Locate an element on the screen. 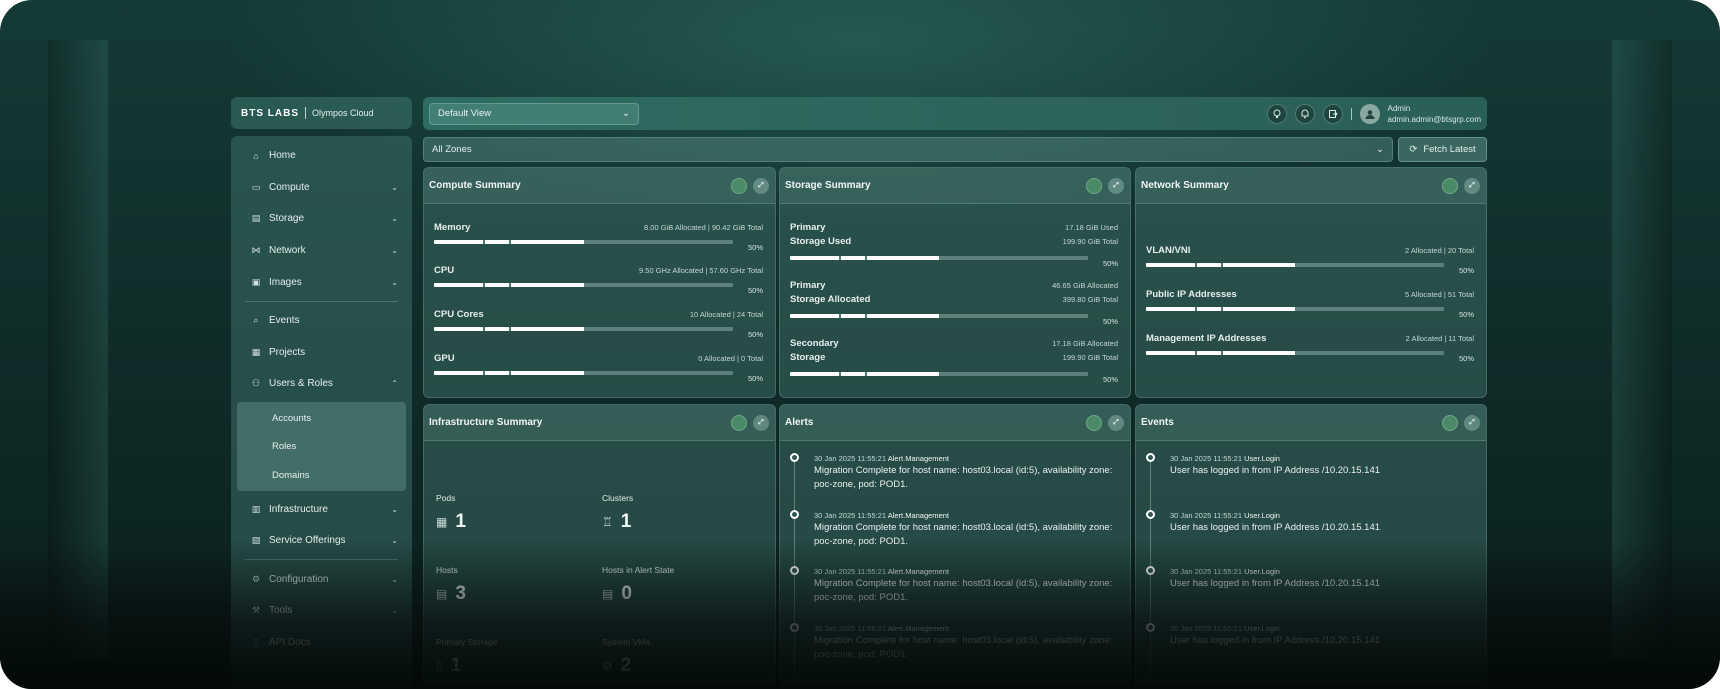 This screenshot has width=1720, height=689. metric-detail: 46.65 GiB Allocated 399.80 GiB Total is located at coordinates (1085, 293).